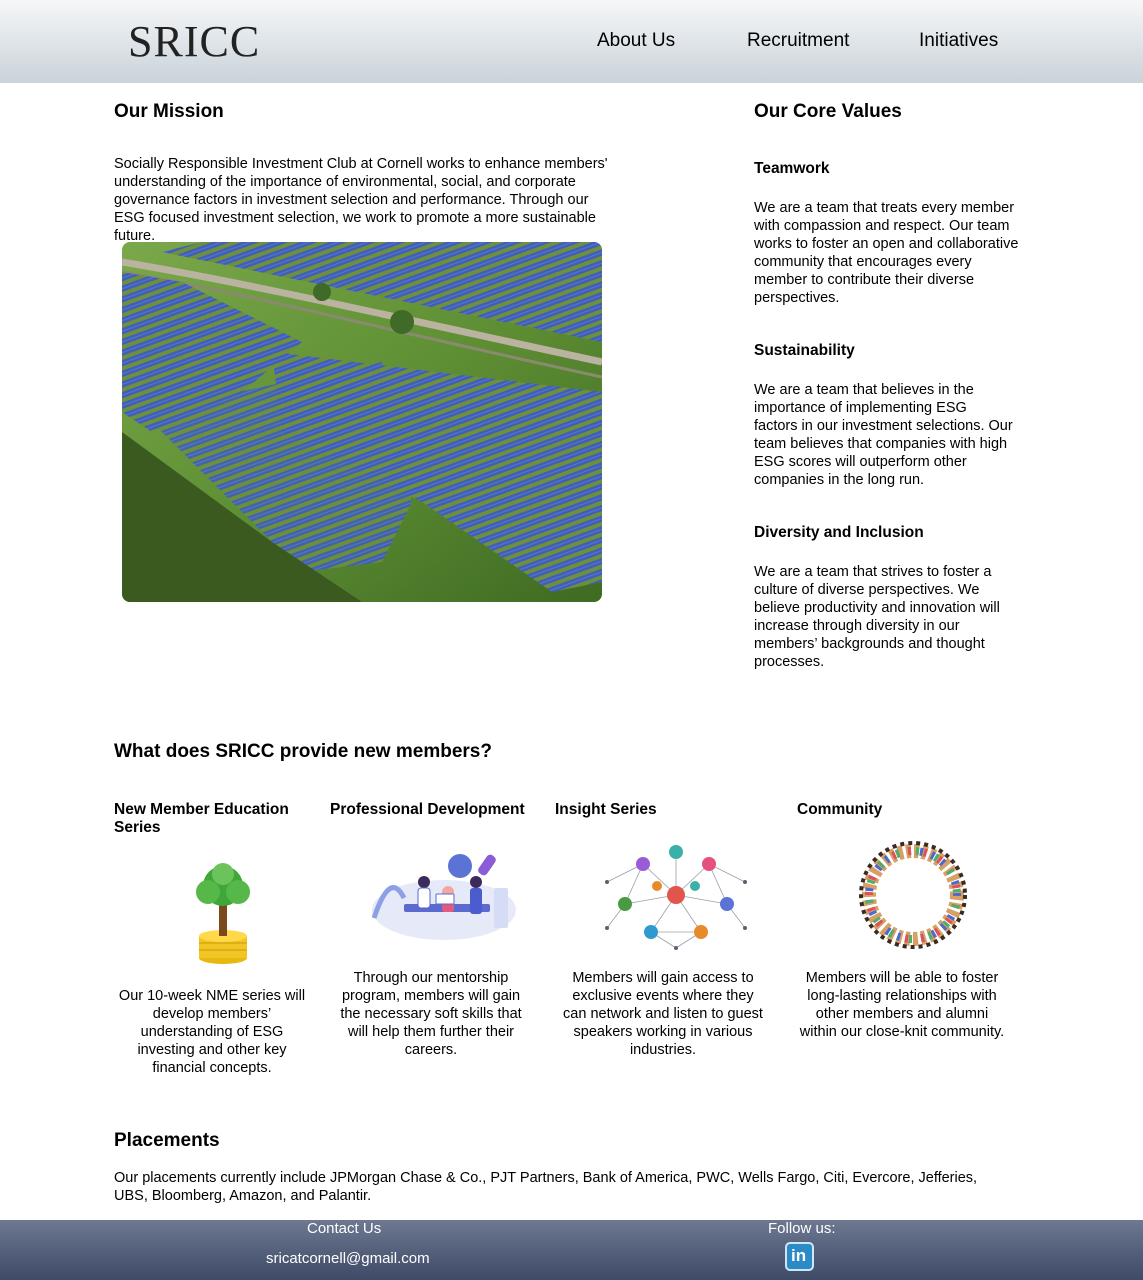 The width and height of the screenshot is (1143, 1280). What do you see at coordinates (303, 751) in the screenshot?
I see `provide-title: What does SRICC provide new members?` at bounding box center [303, 751].